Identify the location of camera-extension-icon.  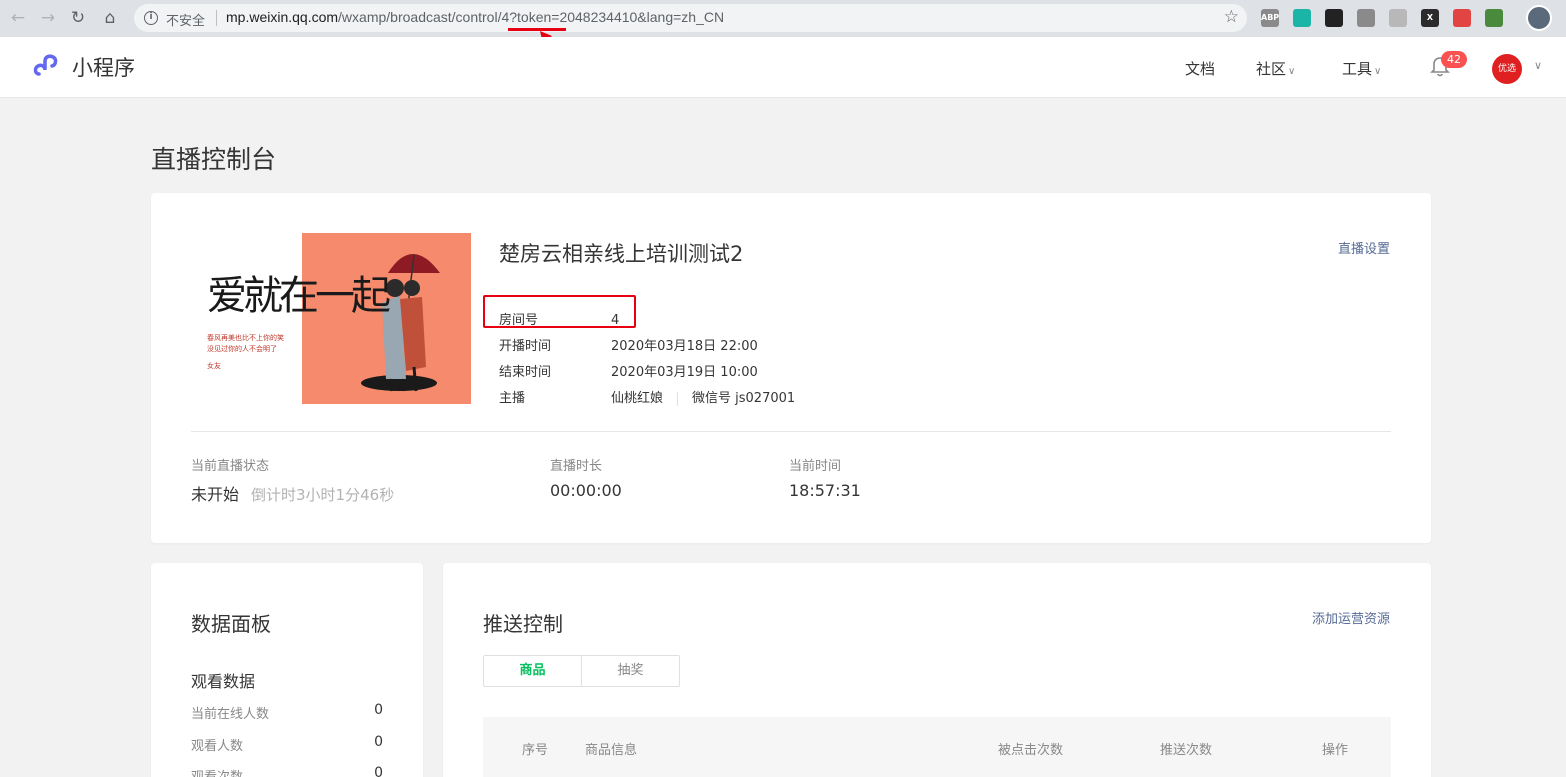
(1366, 18).